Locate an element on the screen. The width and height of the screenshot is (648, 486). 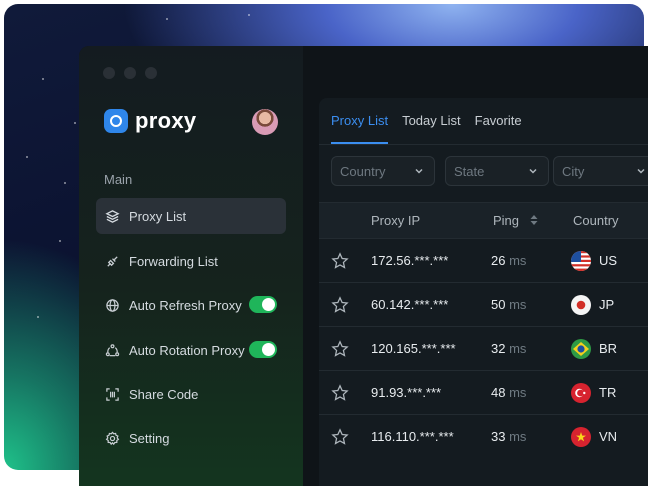
avatar is located at coordinates (265, 122).